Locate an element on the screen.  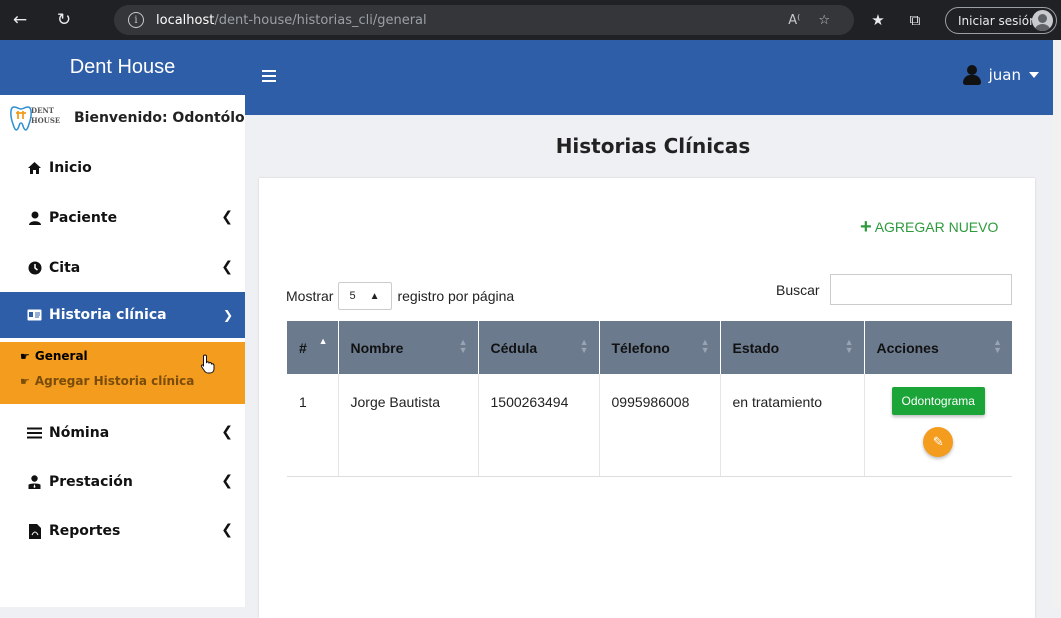
welcome-text: Bienvenido: Odontólogo is located at coordinates (159, 117).